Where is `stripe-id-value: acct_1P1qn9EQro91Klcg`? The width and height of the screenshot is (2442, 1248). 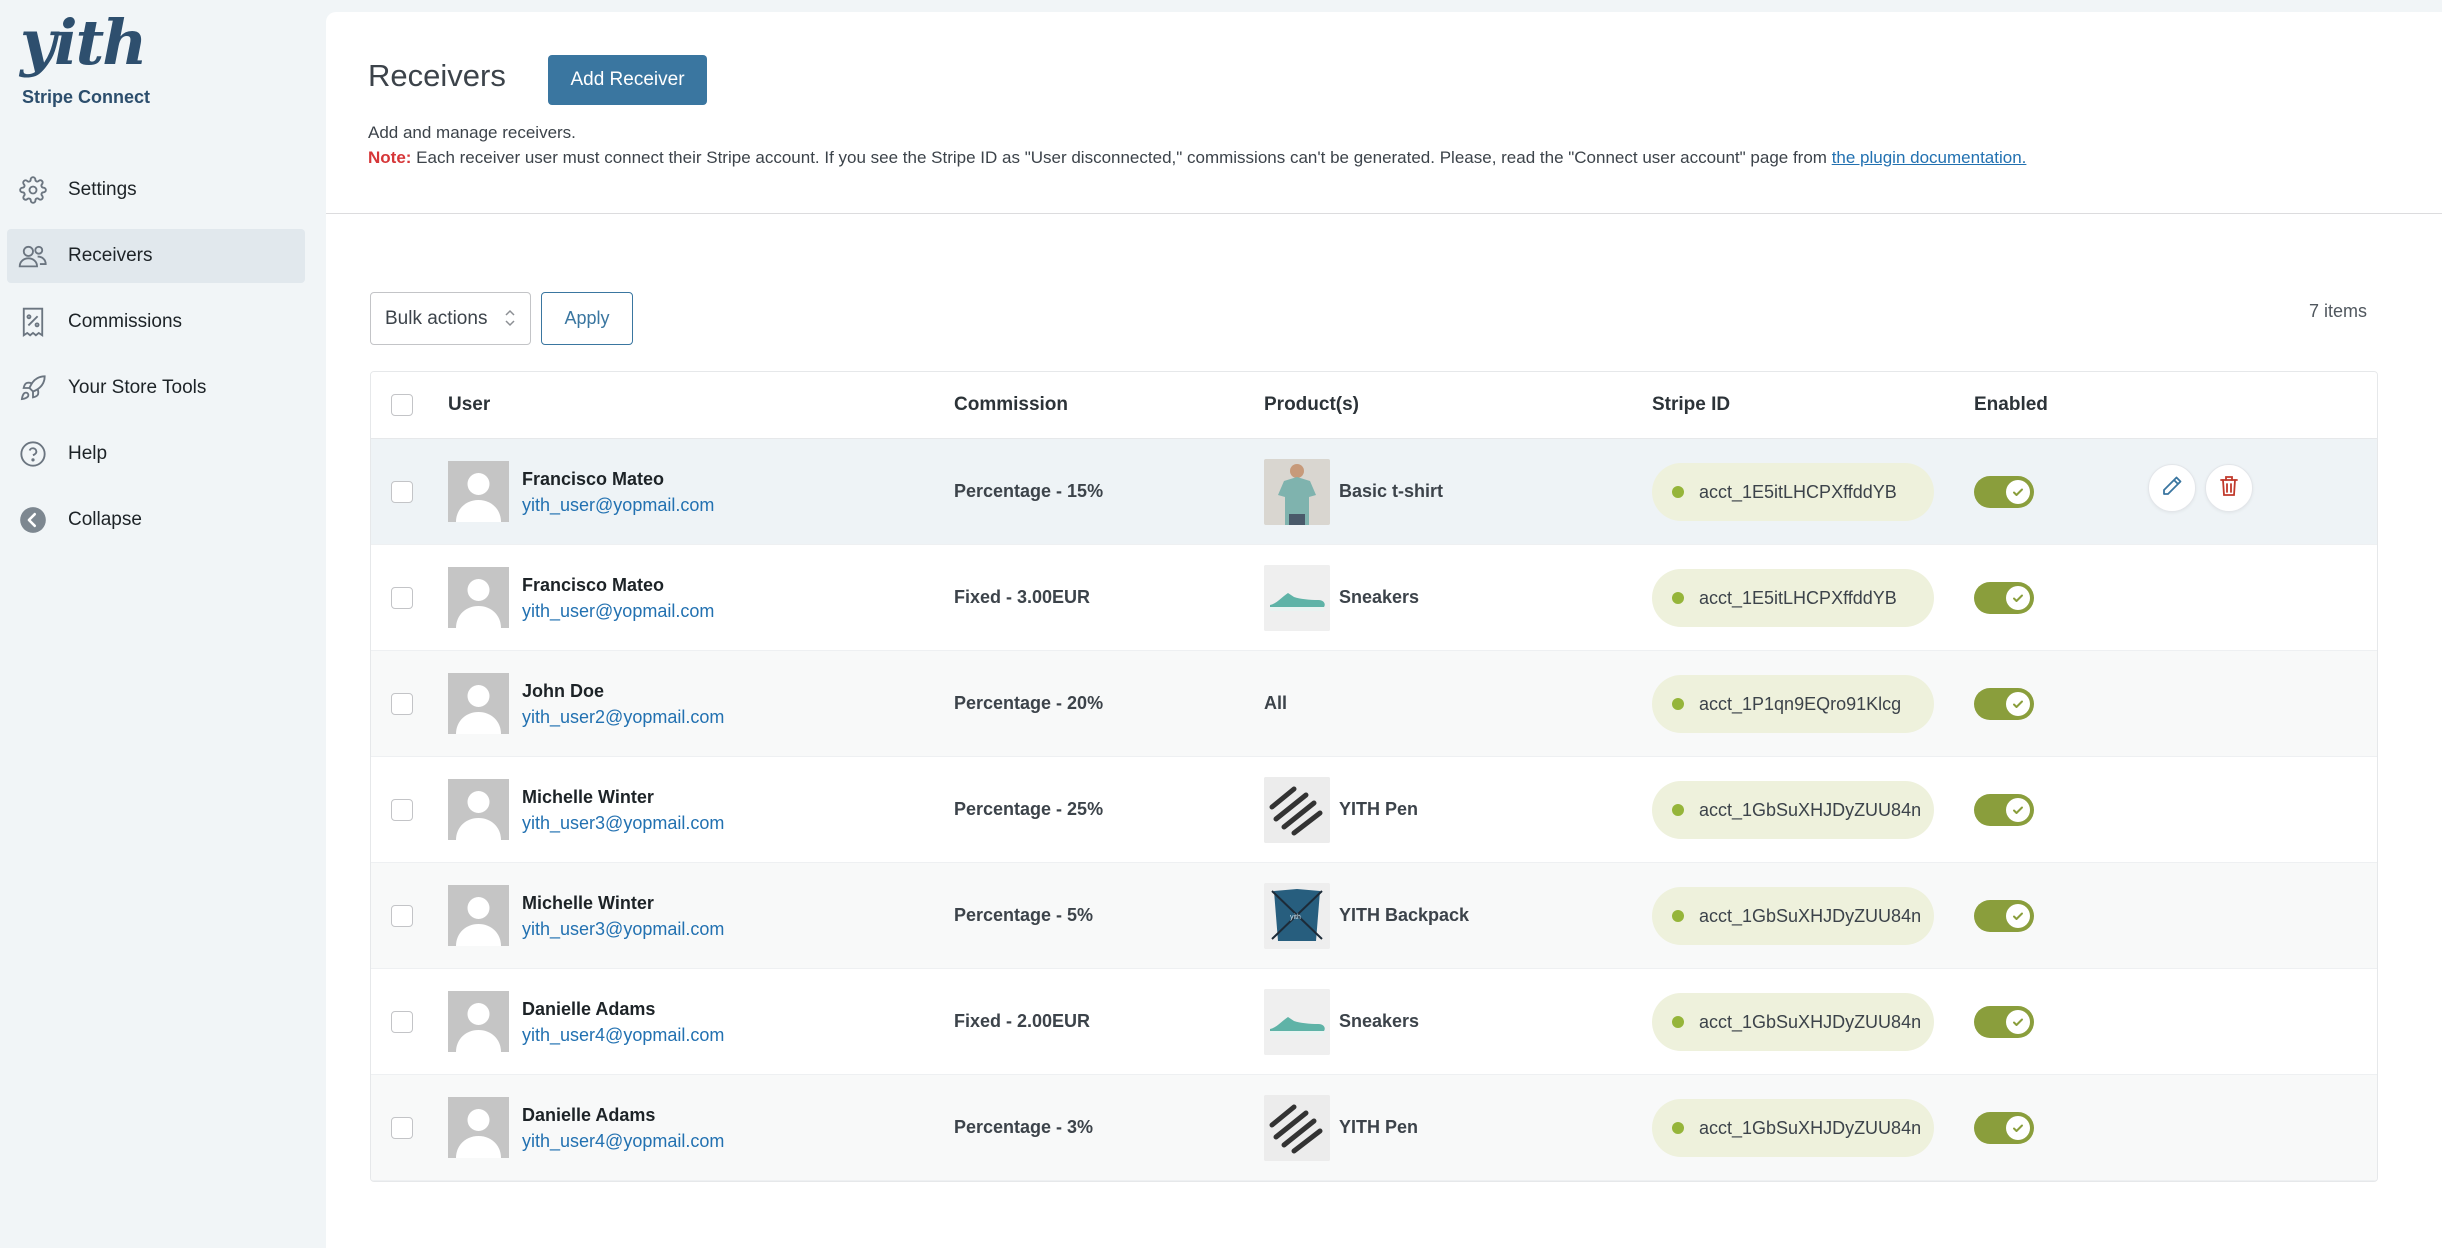
stripe-id-value: acct_1P1qn9EQro91Klcg is located at coordinates (1800, 703).